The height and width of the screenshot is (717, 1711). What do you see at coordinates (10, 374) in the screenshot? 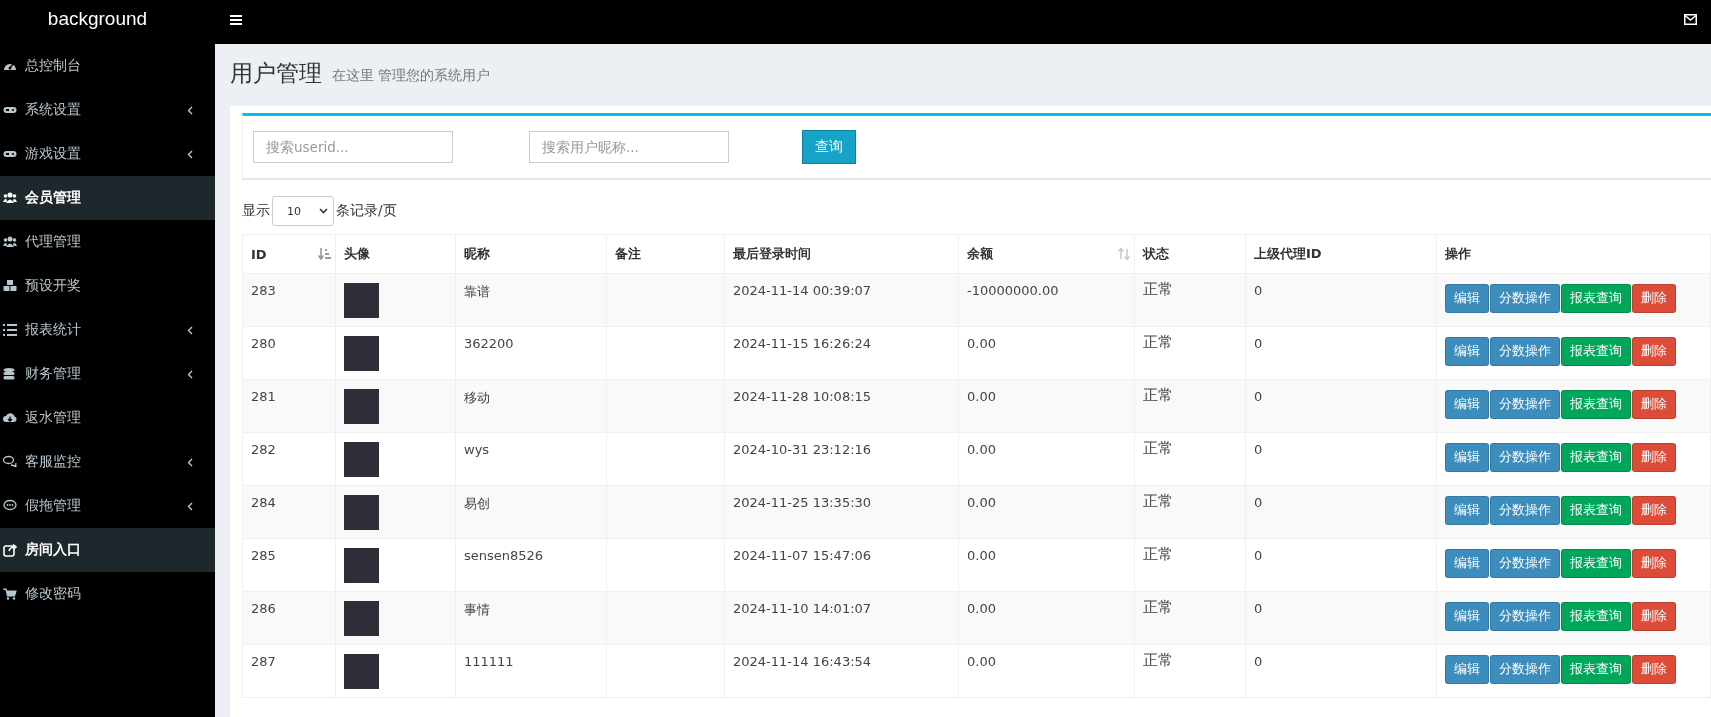
I see `database-icon` at bounding box center [10, 374].